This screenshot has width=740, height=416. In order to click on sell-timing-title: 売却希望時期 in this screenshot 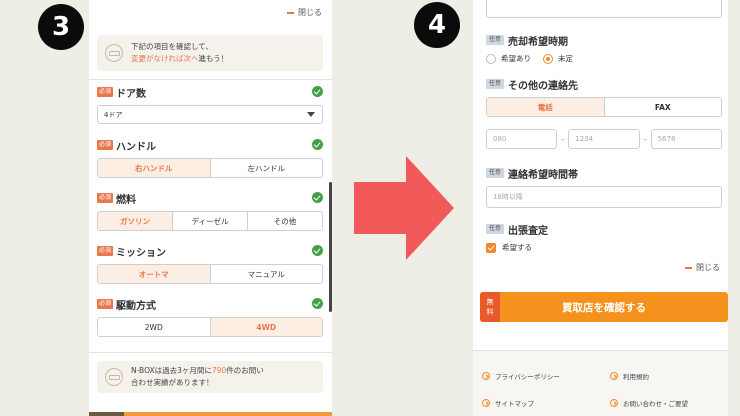, I will do `click(538, 42)`.